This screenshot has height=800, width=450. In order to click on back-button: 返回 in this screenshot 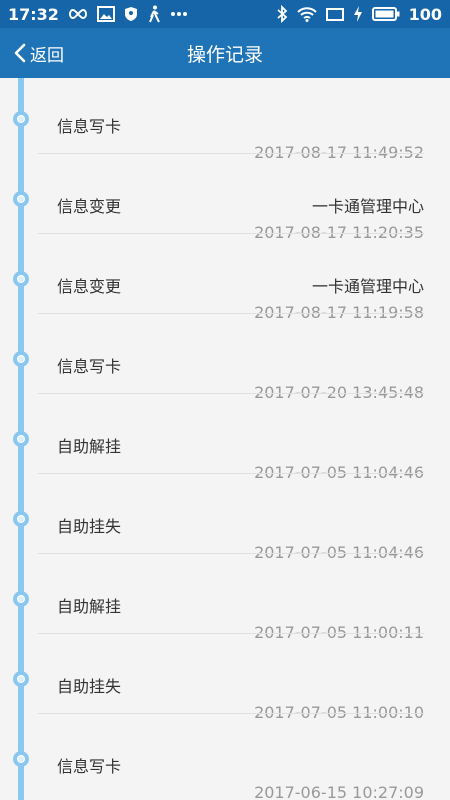, I will do `click(39, 53)`.